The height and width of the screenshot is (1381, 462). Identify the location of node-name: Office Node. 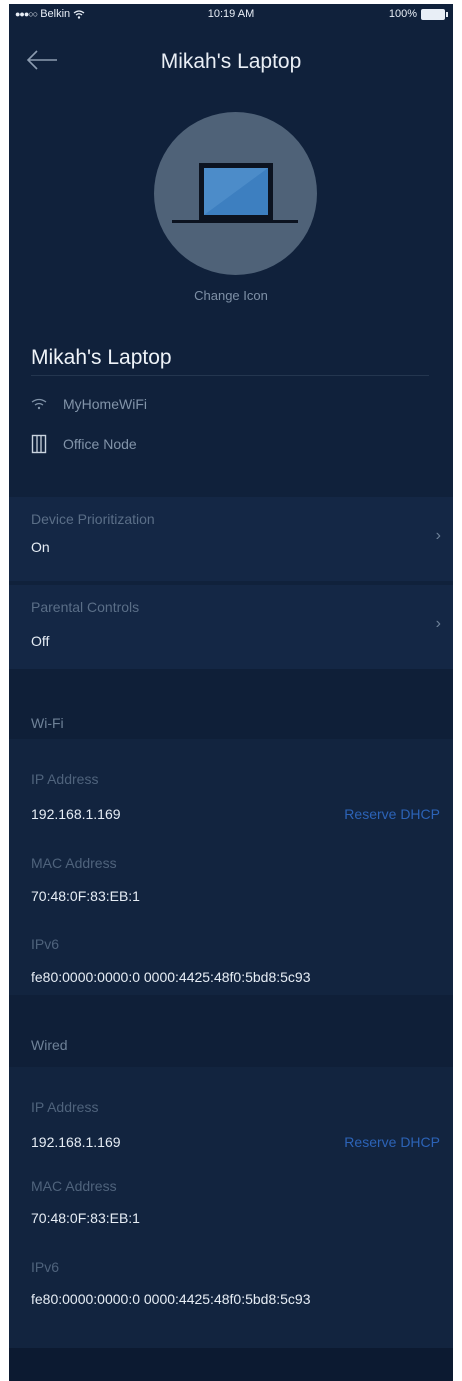
(100, 444).